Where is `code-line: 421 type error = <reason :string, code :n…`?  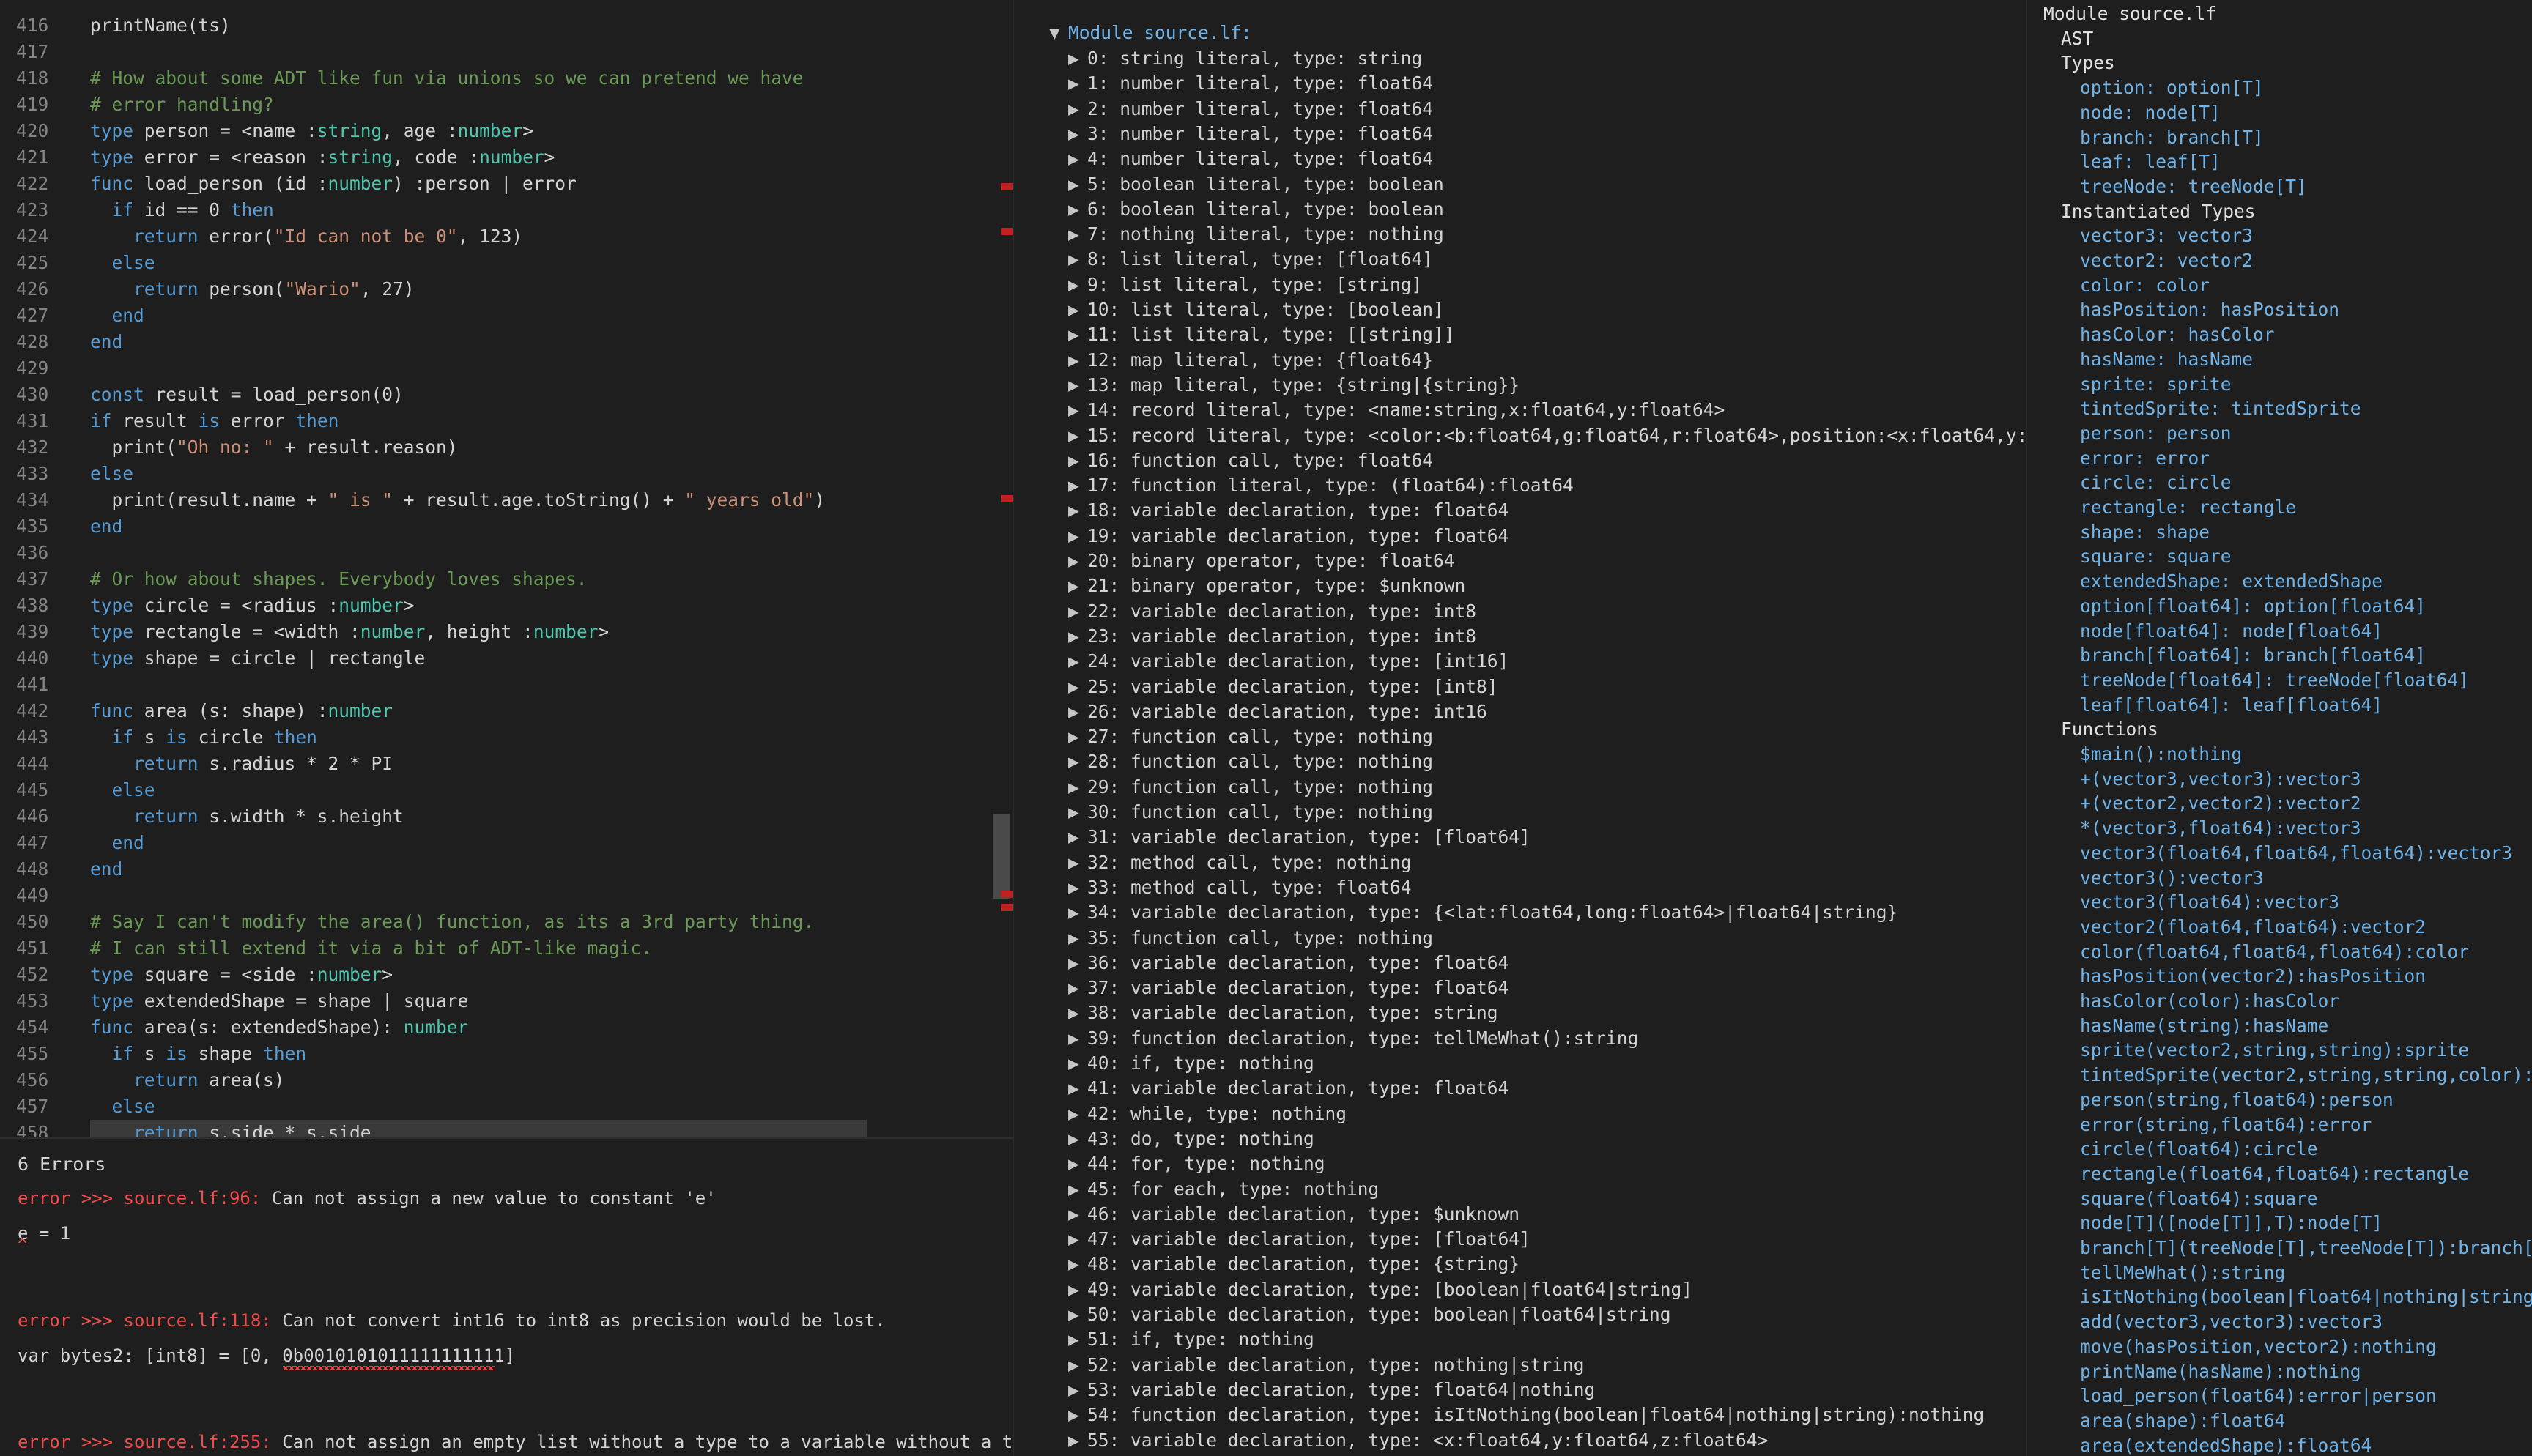
code-line: 421 type error = <reason :string, code :n… is located at coordinates (506, 157).